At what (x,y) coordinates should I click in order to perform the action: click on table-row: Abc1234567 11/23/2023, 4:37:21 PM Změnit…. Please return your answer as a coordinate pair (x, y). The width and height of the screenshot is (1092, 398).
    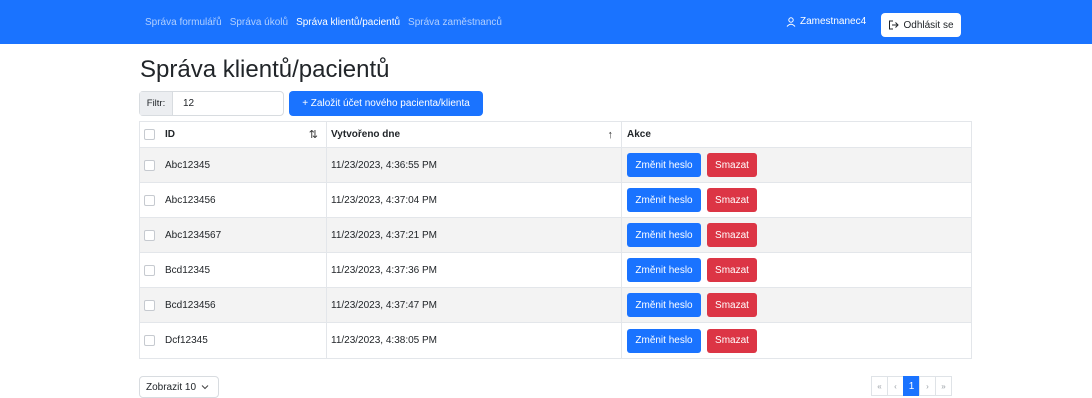
    Looking at the image, I should click on (555, 235).